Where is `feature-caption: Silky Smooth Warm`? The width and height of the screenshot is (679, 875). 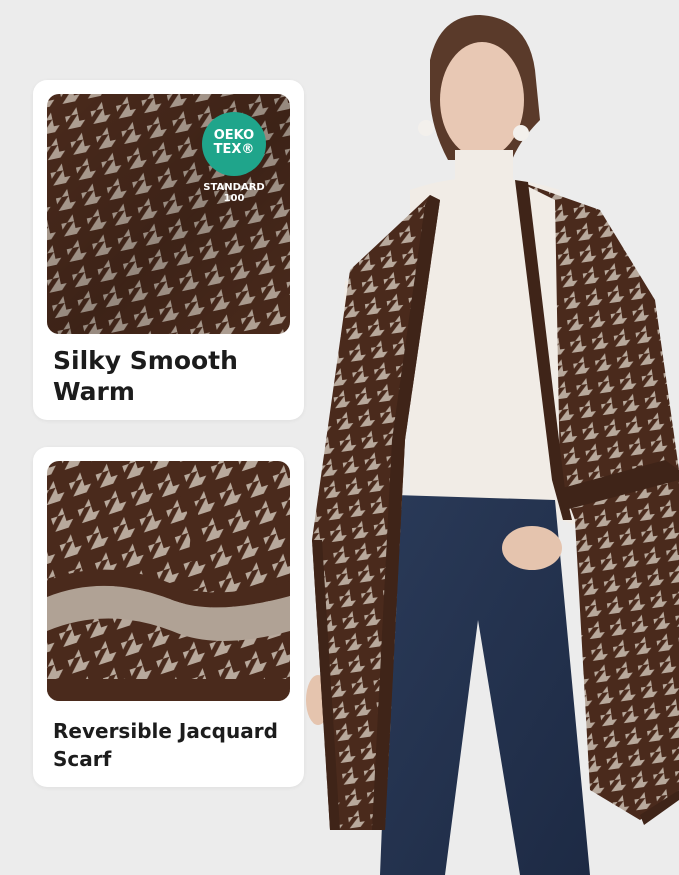 feature-caption: Silky Smooth Warm is located at coordinates (173, 376).